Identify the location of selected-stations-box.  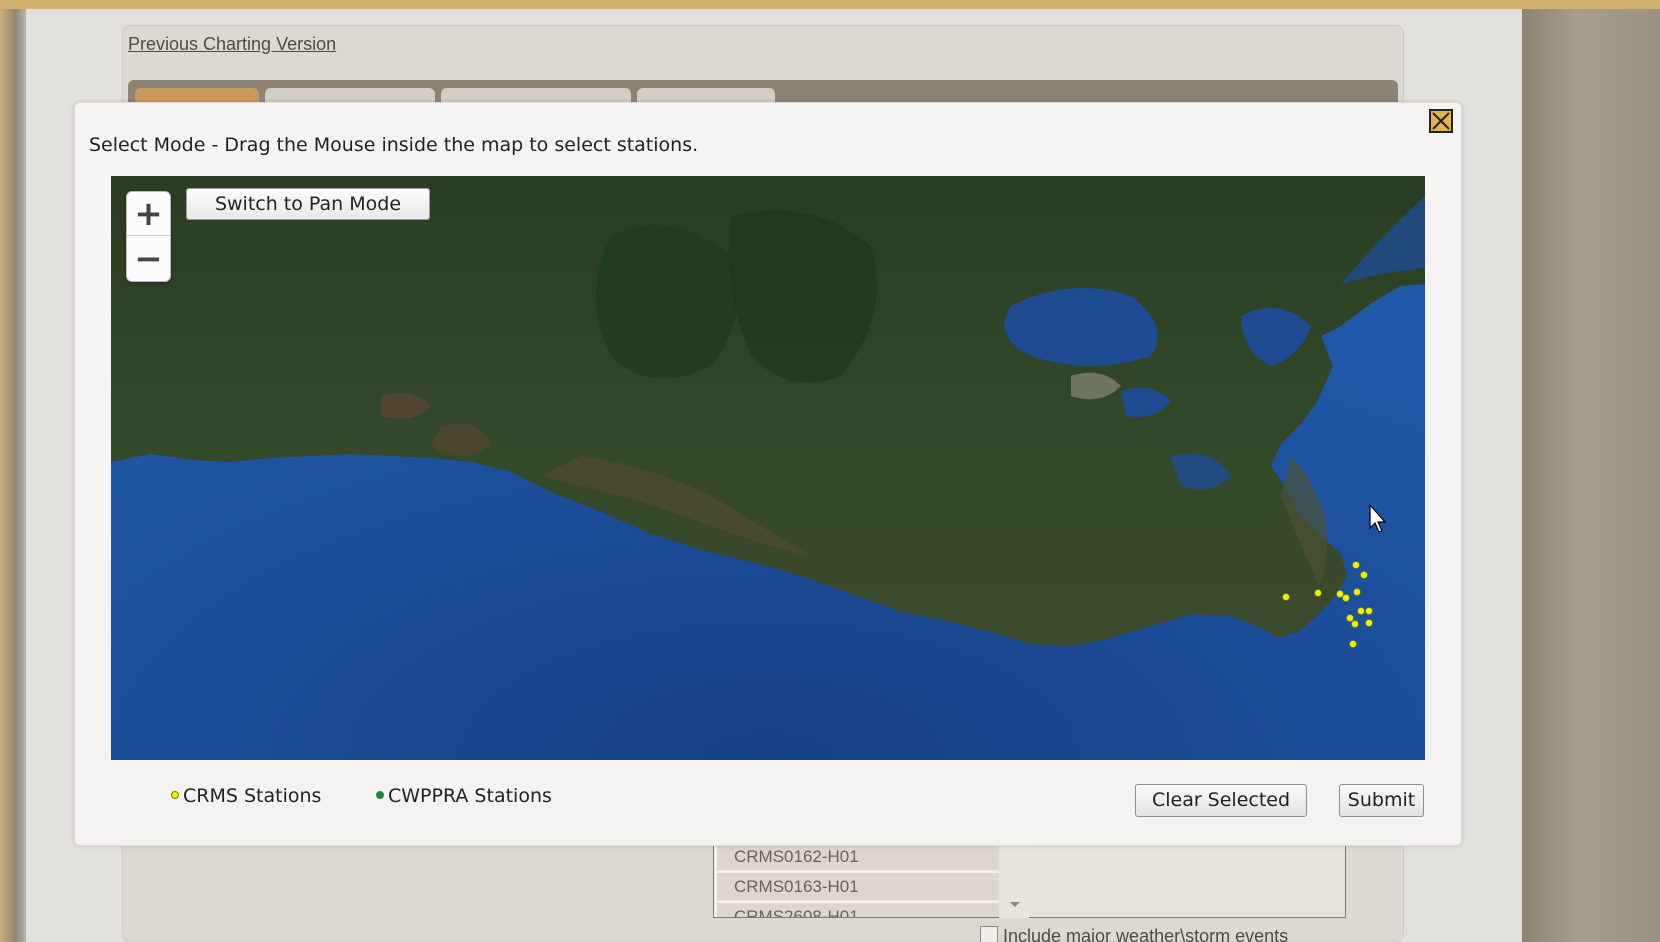
(1187, 880).